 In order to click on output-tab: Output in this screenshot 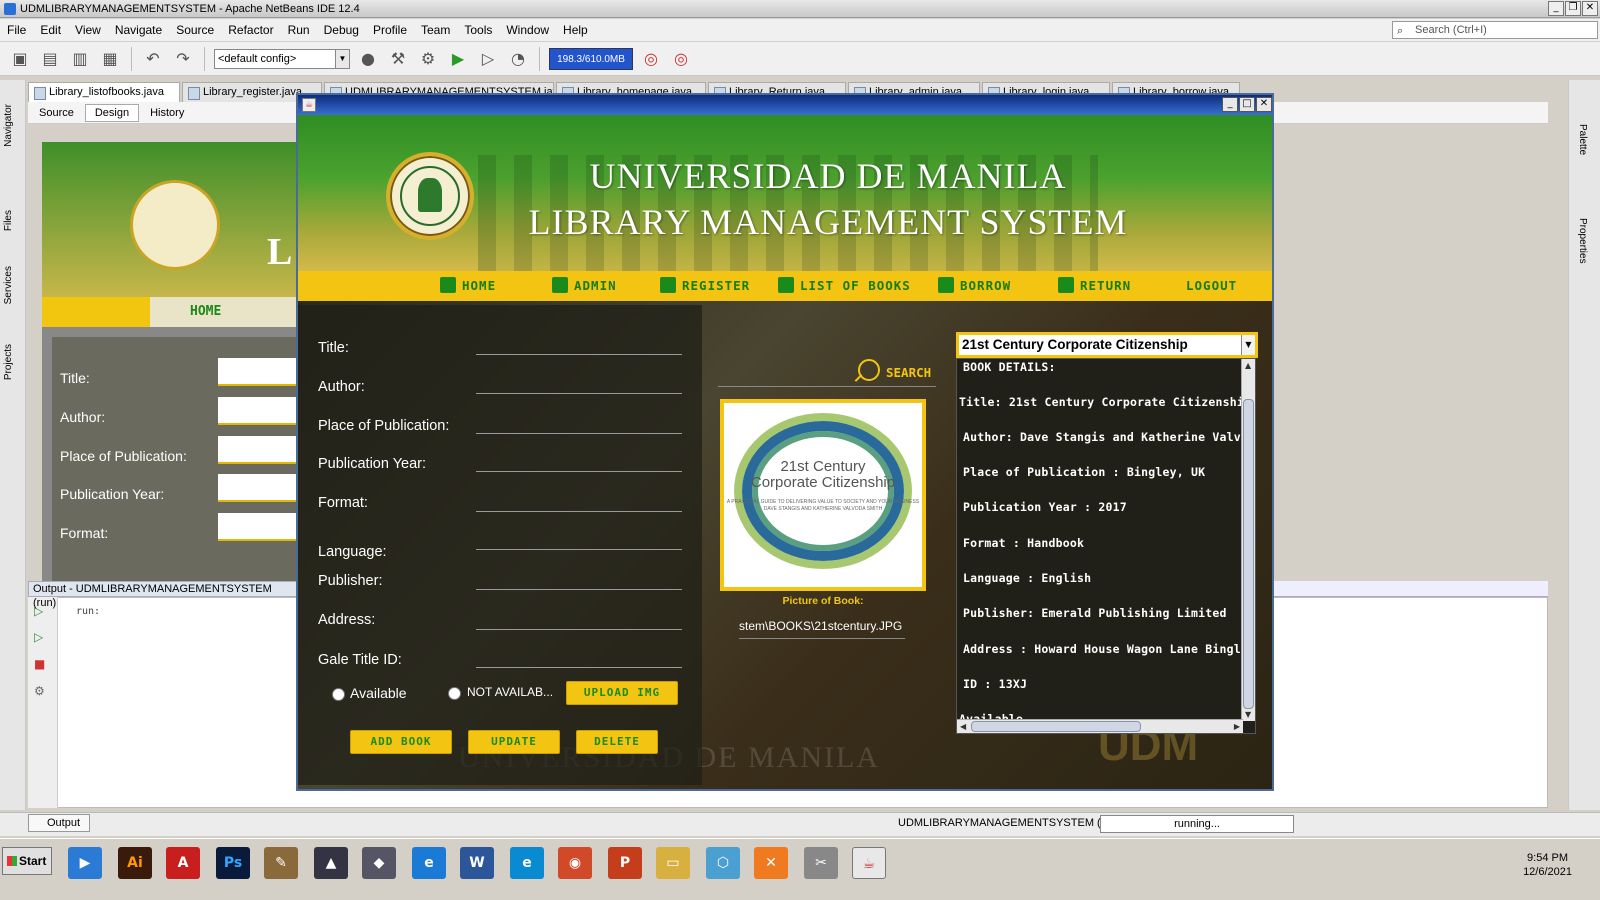, I will do `click(59, 823)`.